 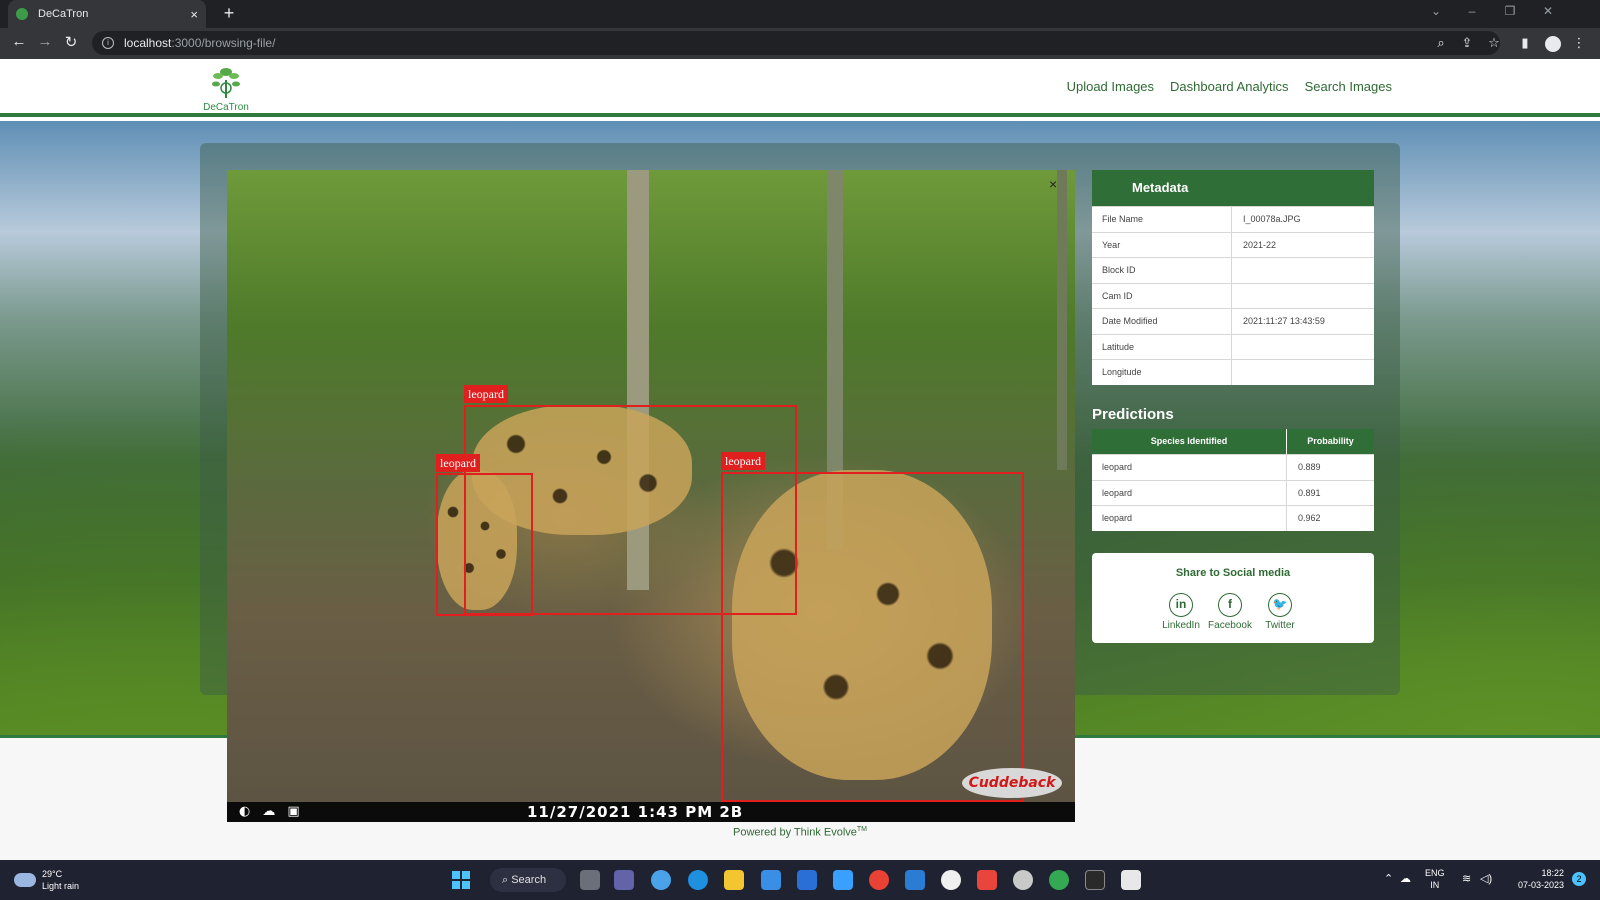 What do you see at coordinates (1348, 86) in the screenshot?
I see `nav-search-images: Search Images` at bounding box center [1348, 86].